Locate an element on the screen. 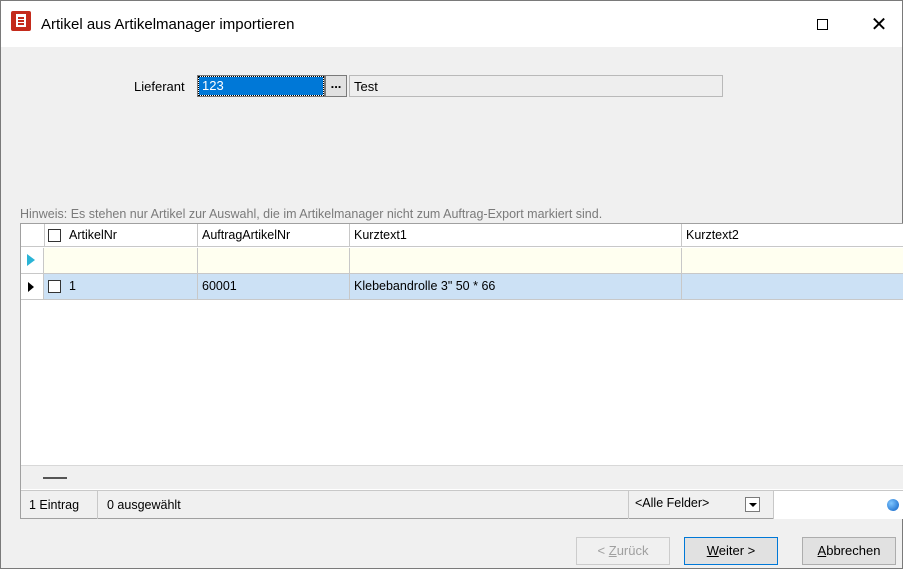  search-globe-icon is located at coordinates (893, 505).